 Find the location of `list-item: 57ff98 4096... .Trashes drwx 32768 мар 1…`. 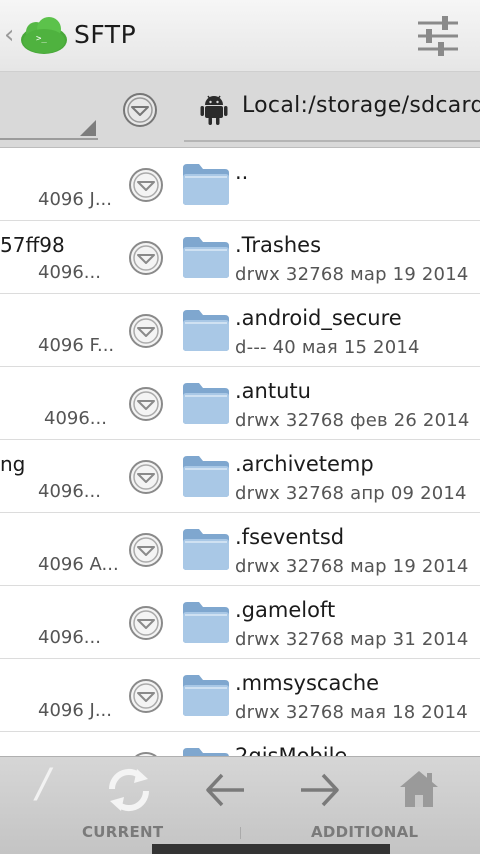

list-item: 57ff98 4096... .Trashes drwx 32768 мар 1… is located at coordinates (240, 257).